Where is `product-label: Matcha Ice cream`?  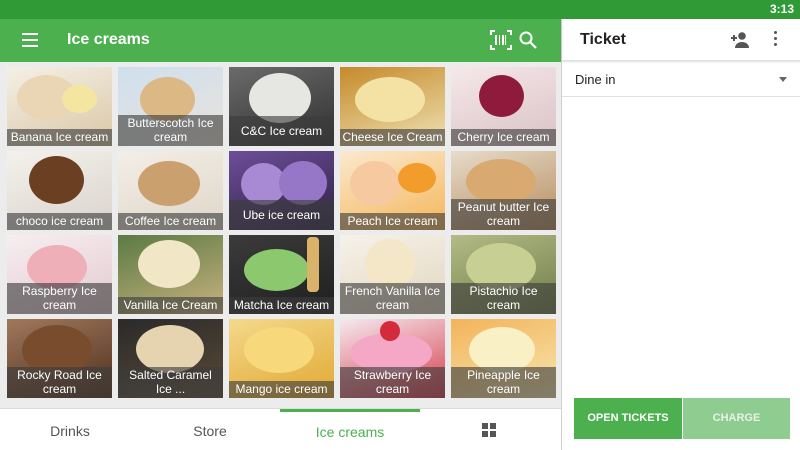
product-label: Matcha Ice cream is located at coordinates (281, 305).